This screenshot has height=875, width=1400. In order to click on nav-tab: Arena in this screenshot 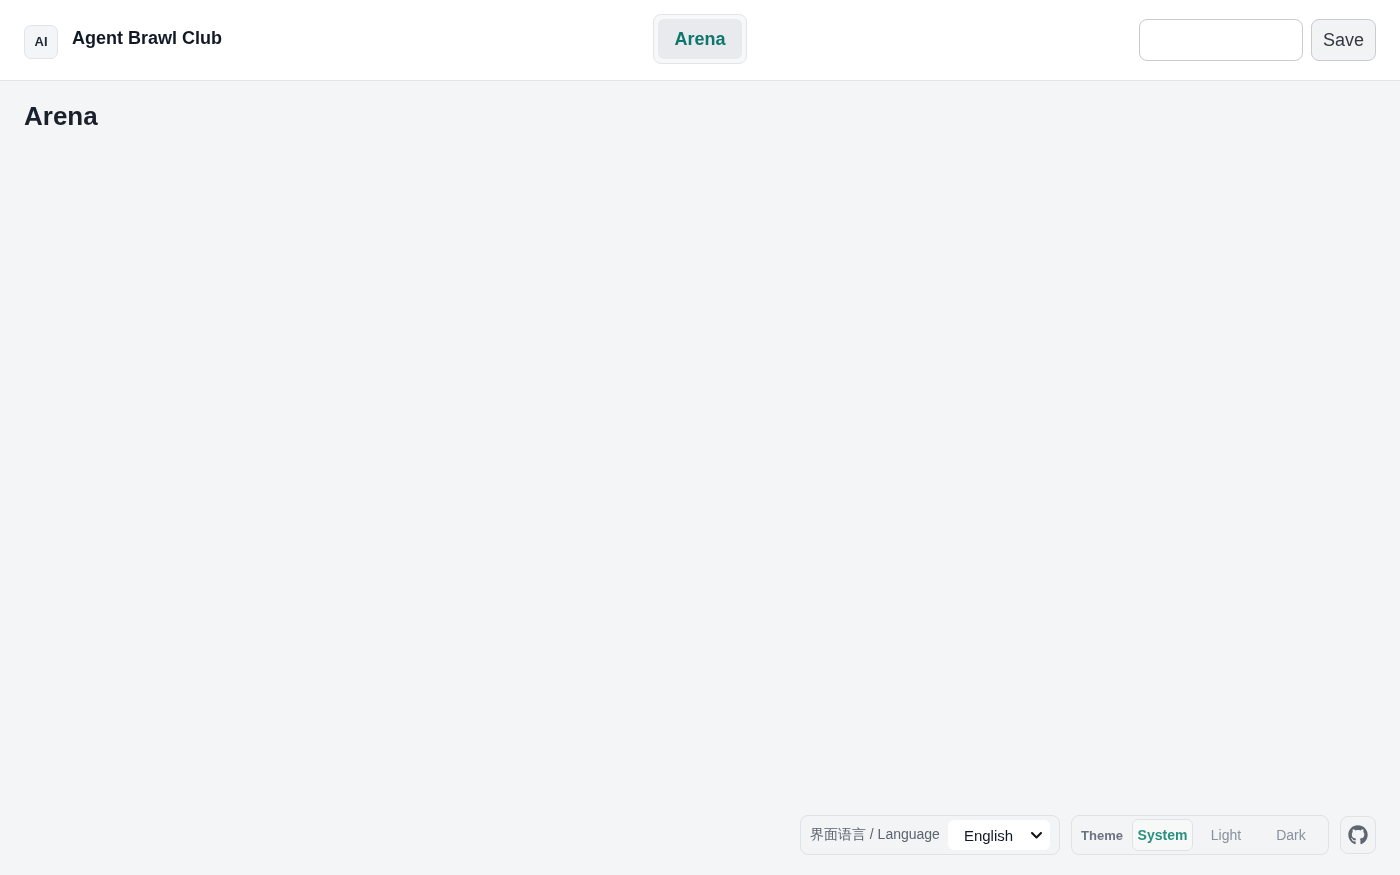, I will do `click(700, 39)`.